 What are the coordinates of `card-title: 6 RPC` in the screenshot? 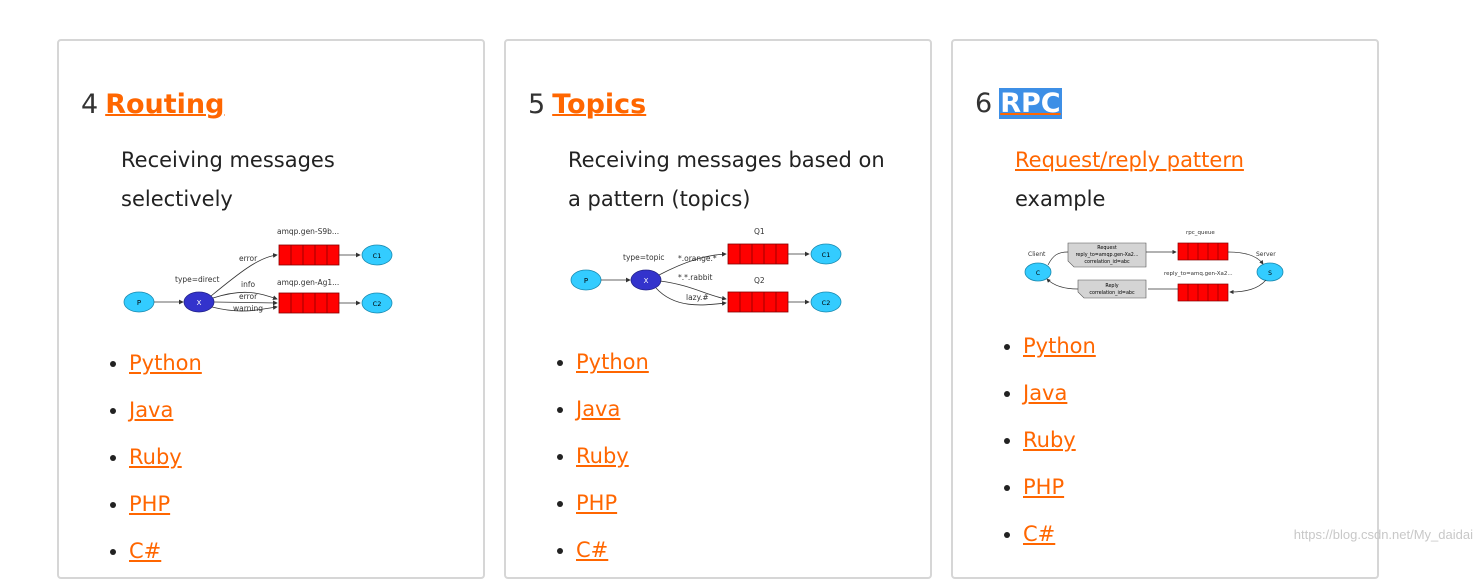 It's located at (1018, 104).